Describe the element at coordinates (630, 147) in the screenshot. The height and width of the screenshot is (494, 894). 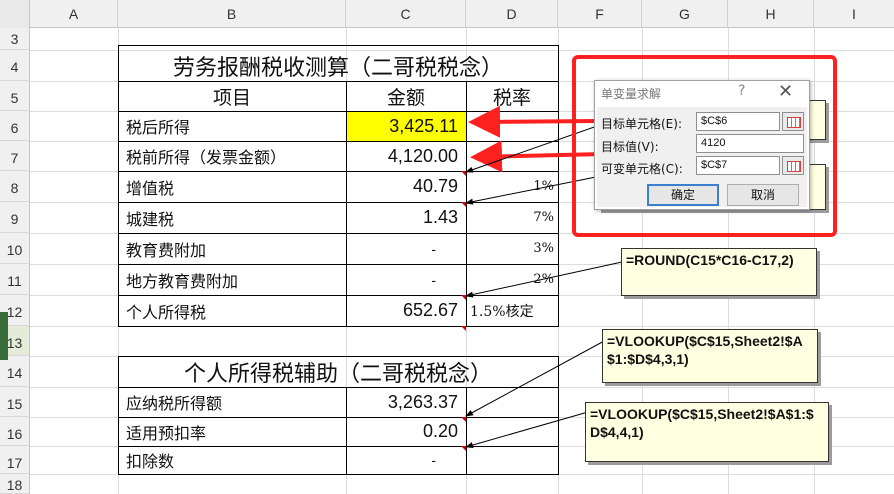
I see `target-value-label: 目标值(V):` at that location.